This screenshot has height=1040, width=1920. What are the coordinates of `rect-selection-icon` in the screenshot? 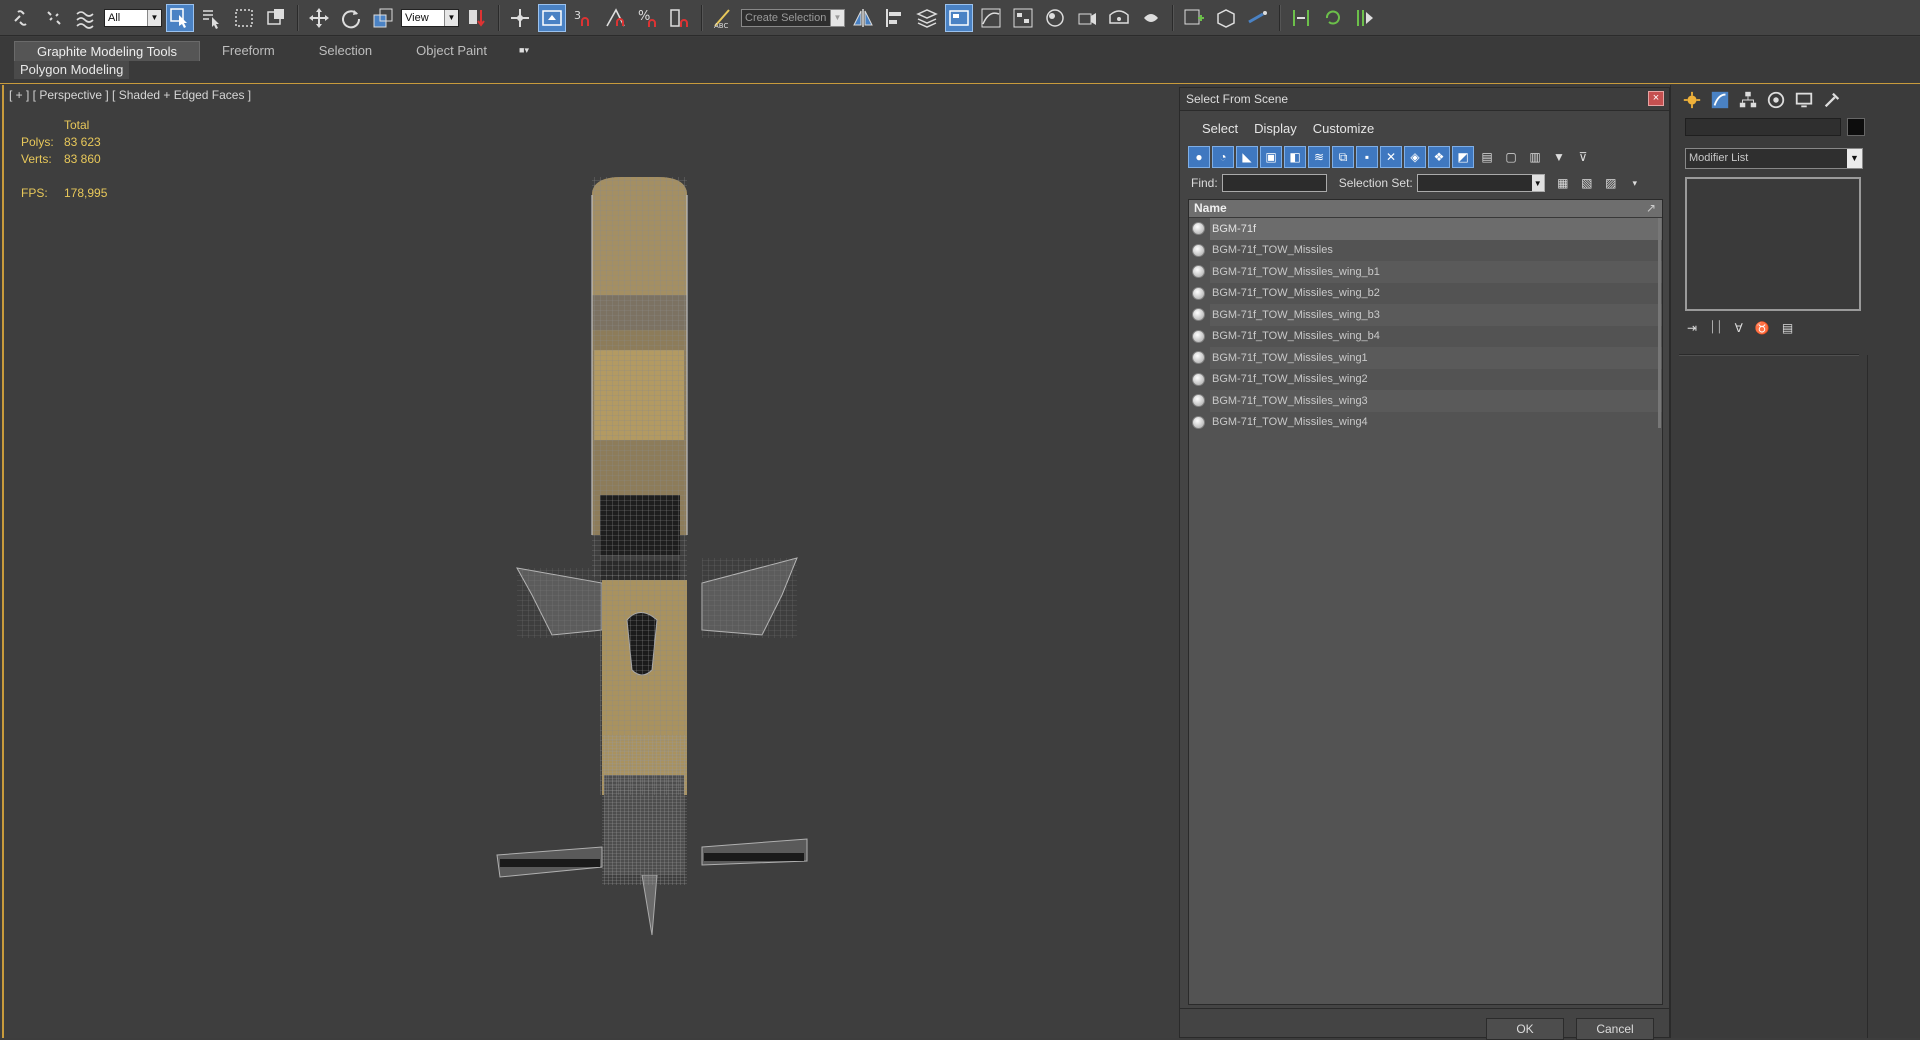 It's located at (244, 18).